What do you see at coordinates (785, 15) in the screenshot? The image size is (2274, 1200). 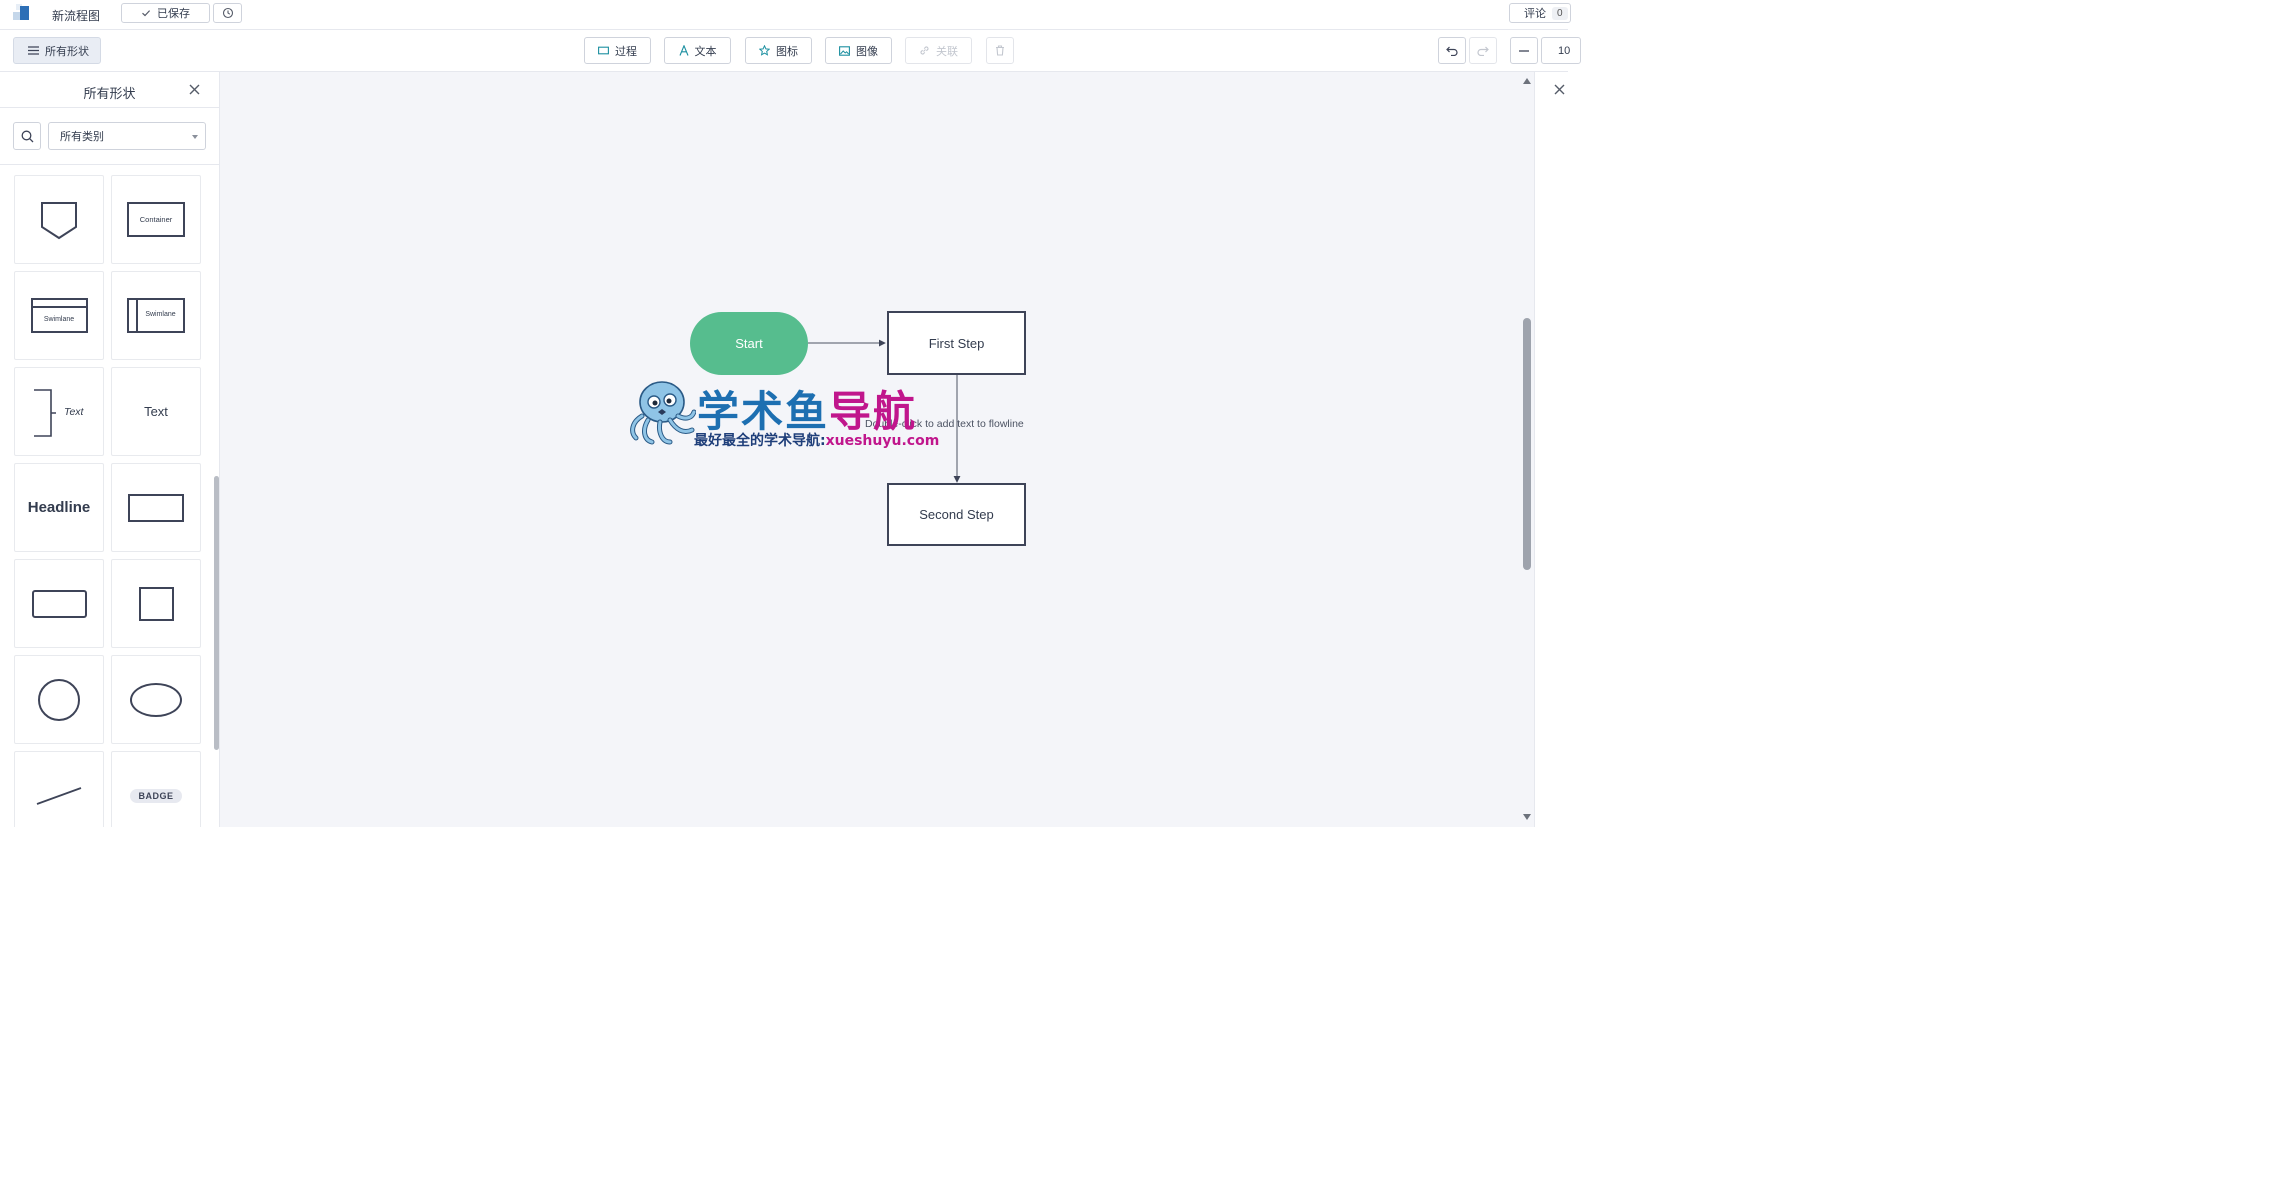 I see `top-bar: 新流程图 已保存 评论 0` at bounding box center [785, 15].